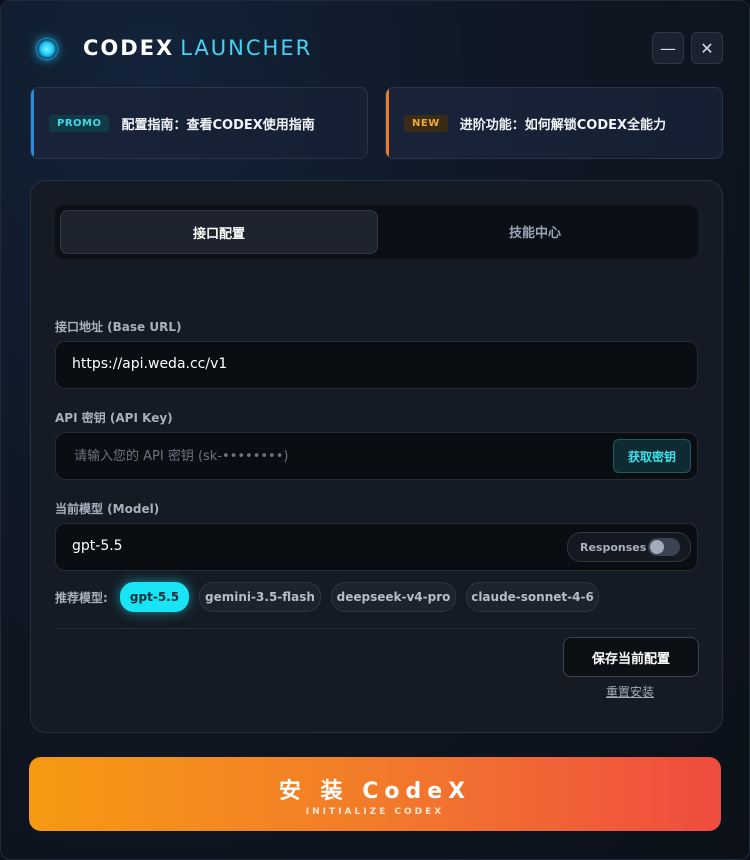 The height and width of the screenshot is (860, 750). I want to click on app-title: CODEX LAUNCHER, so click(197, 48).